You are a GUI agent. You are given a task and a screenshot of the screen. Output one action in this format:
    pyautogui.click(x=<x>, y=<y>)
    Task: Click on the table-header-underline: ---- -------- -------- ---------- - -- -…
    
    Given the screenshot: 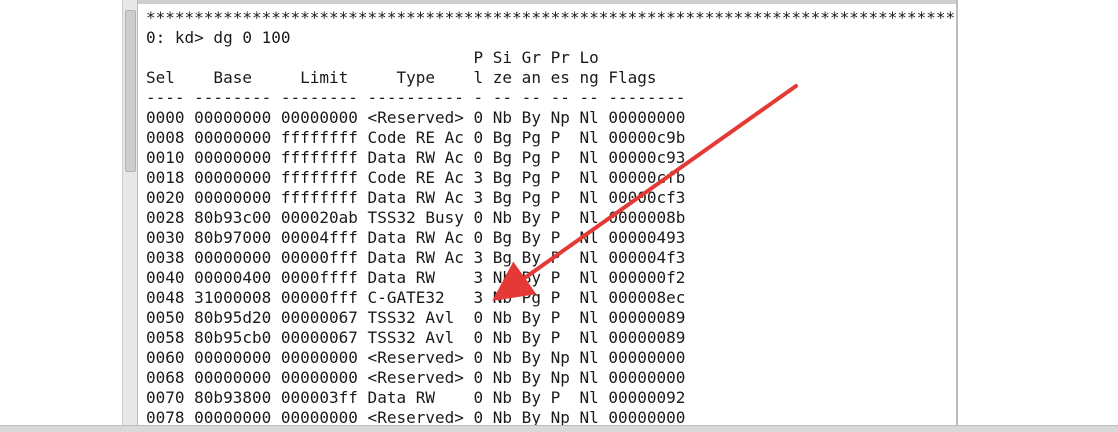 What is the action you would take?
    pyautogui.click(x=416, y=97)
    